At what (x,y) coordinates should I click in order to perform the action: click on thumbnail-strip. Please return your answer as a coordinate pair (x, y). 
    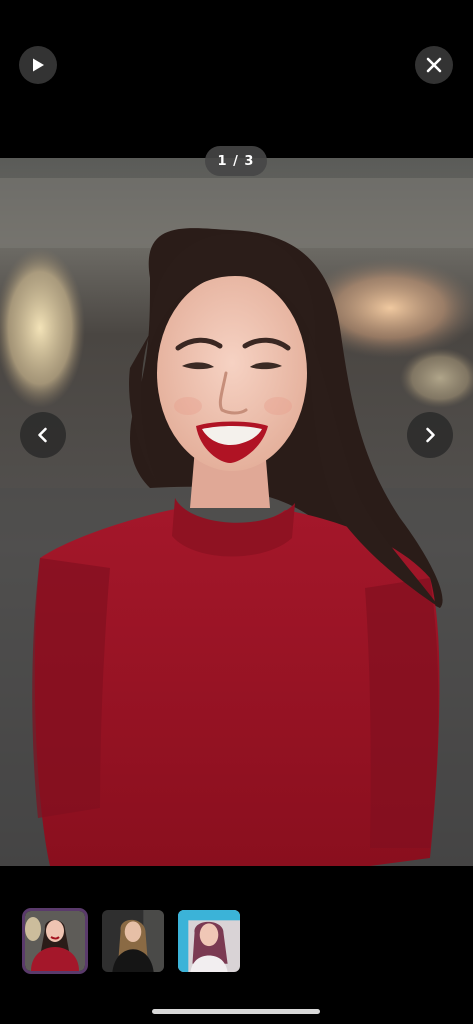
    Looking at the image, I should click on (131, 941).